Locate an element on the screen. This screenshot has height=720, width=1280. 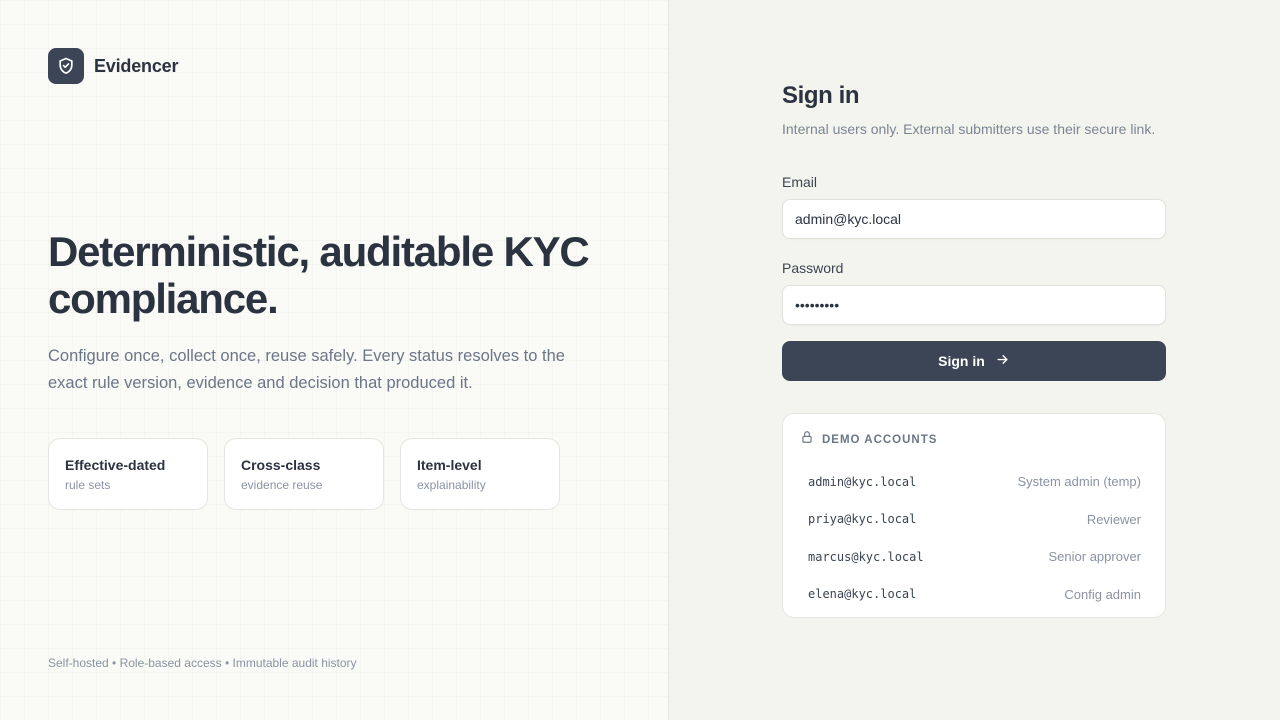
feature-subtitle: rule sets is located at coordinates (88, 485).